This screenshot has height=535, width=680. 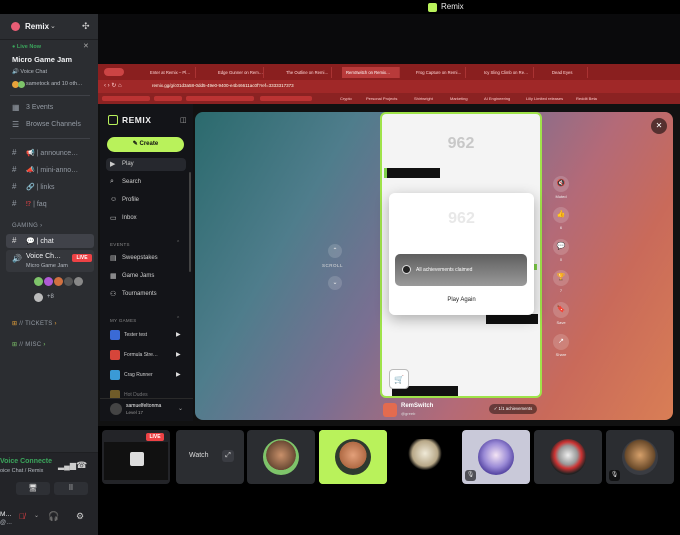 I want to click on achievements-pill: ✓ 1/1 achievements, so click(x=513, y=409).